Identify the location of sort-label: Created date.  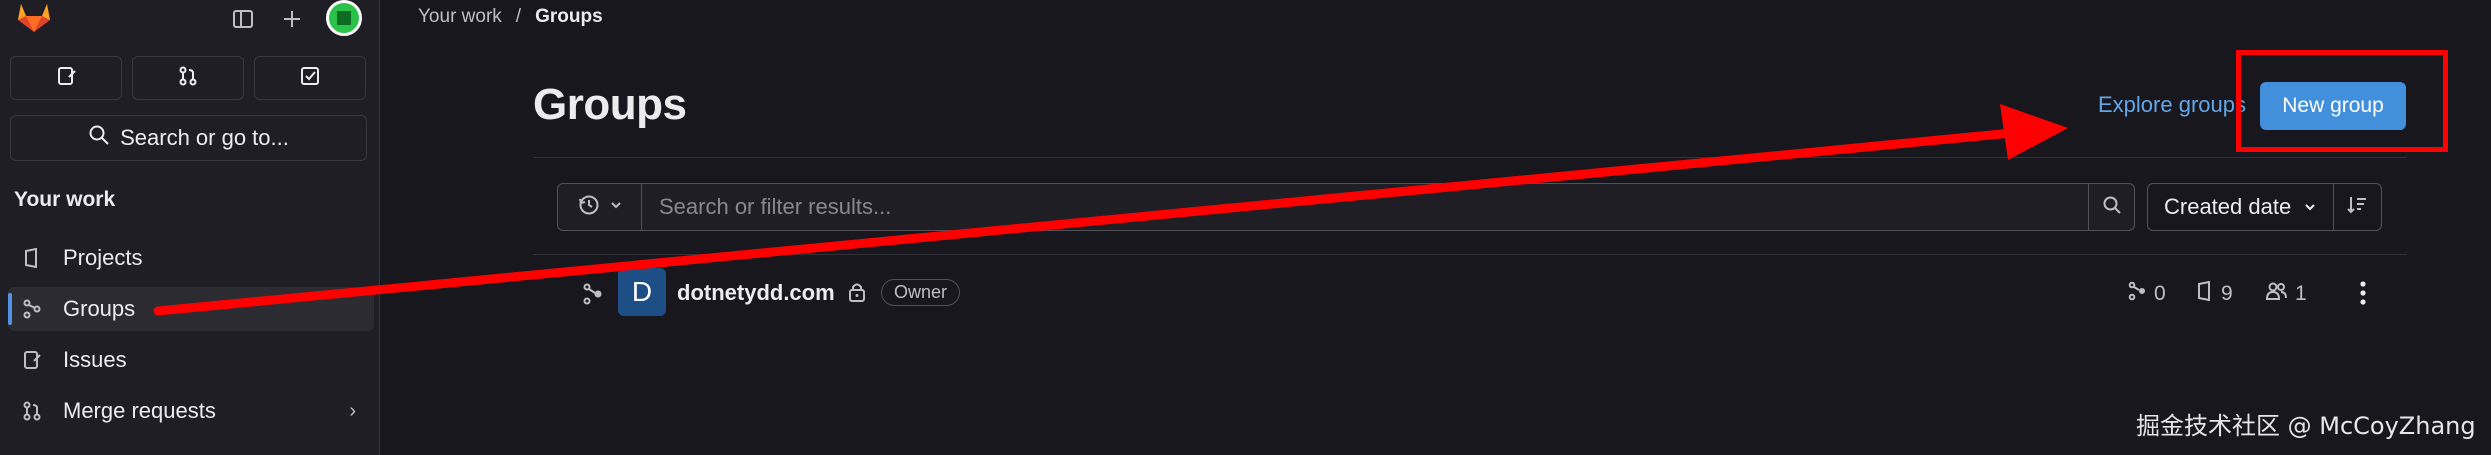
(2228, 206).